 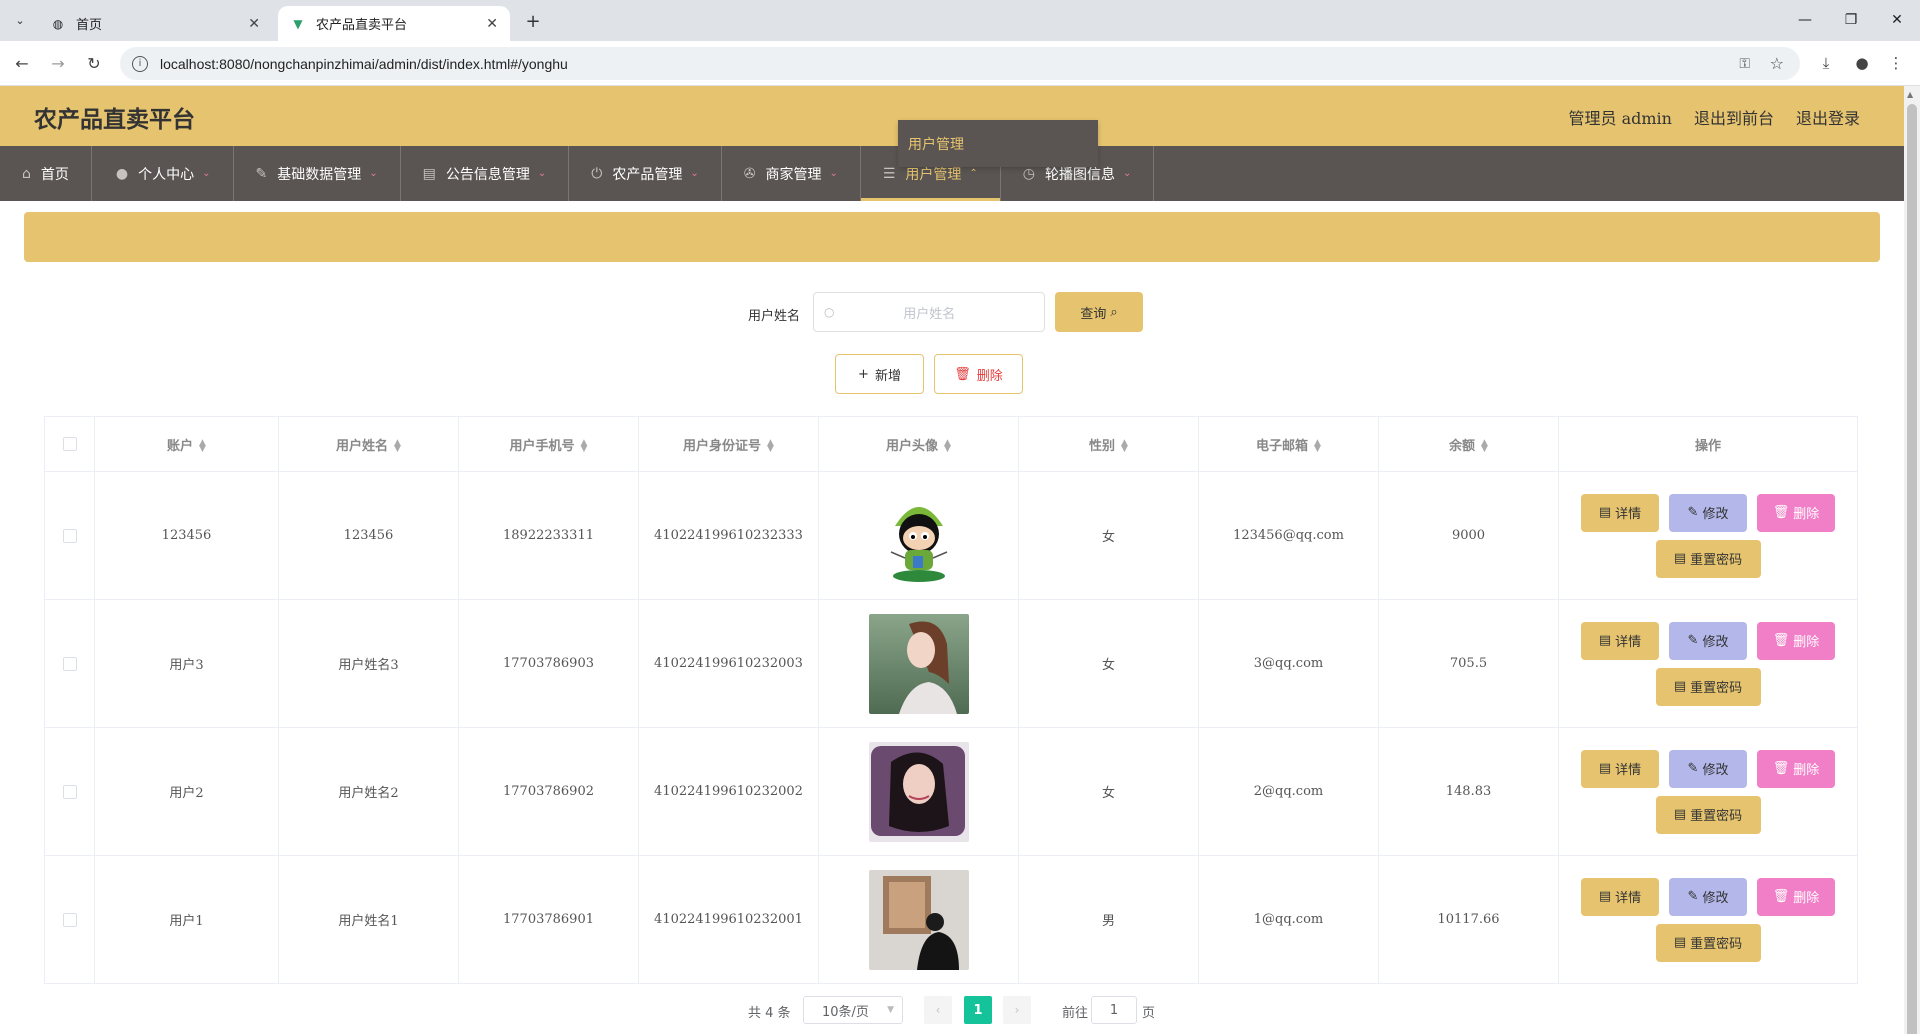 I want to click on download-icon: ⤓, so click(x=1826, y=63).